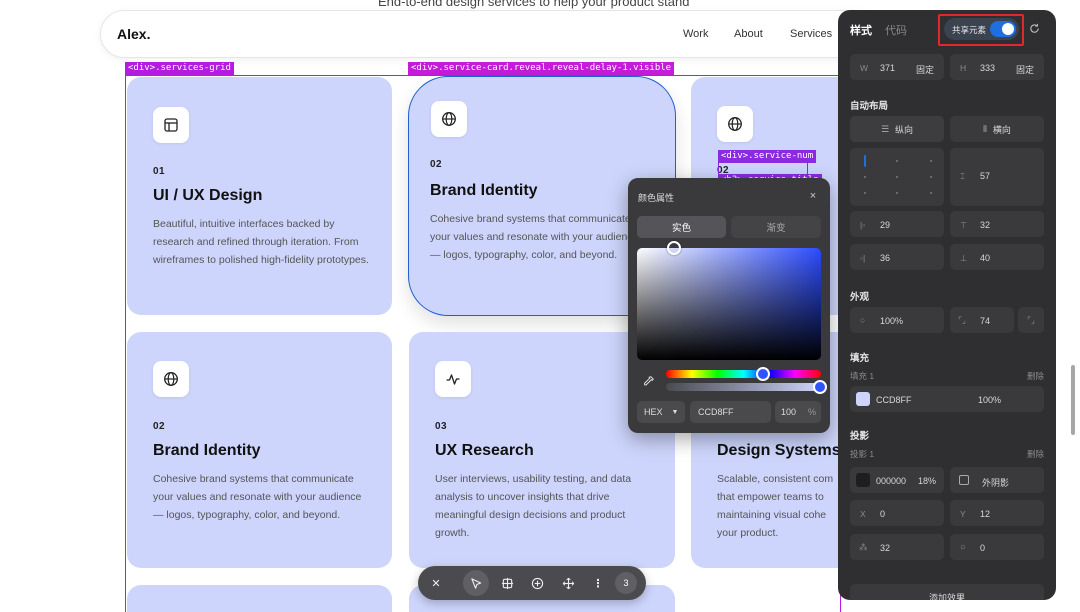 This screenshot has height=612, width=1080. Describe the element at coordinates (897, 129) in the screenshot. I see `direction-vertical-button: ☰ 纵向` at that location.